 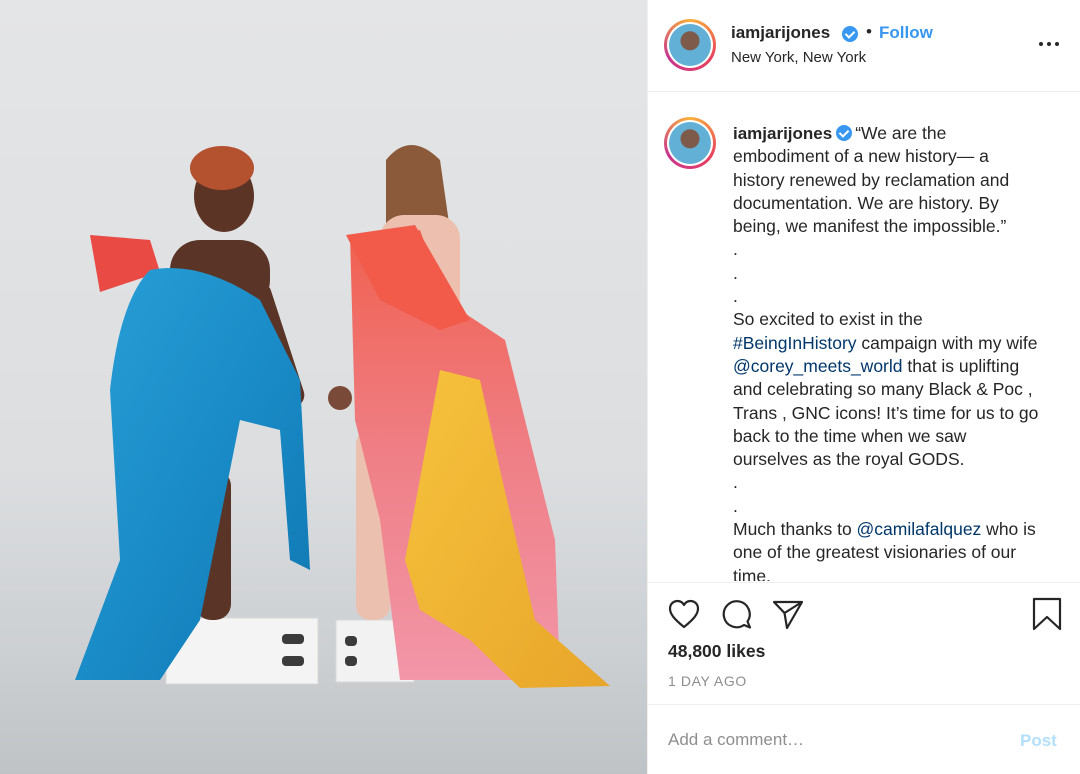 What do you see at coordinates (716, 651) in the screenshot?
I see `likes-count: 48,800 likes` at bounding box center [716, 651].